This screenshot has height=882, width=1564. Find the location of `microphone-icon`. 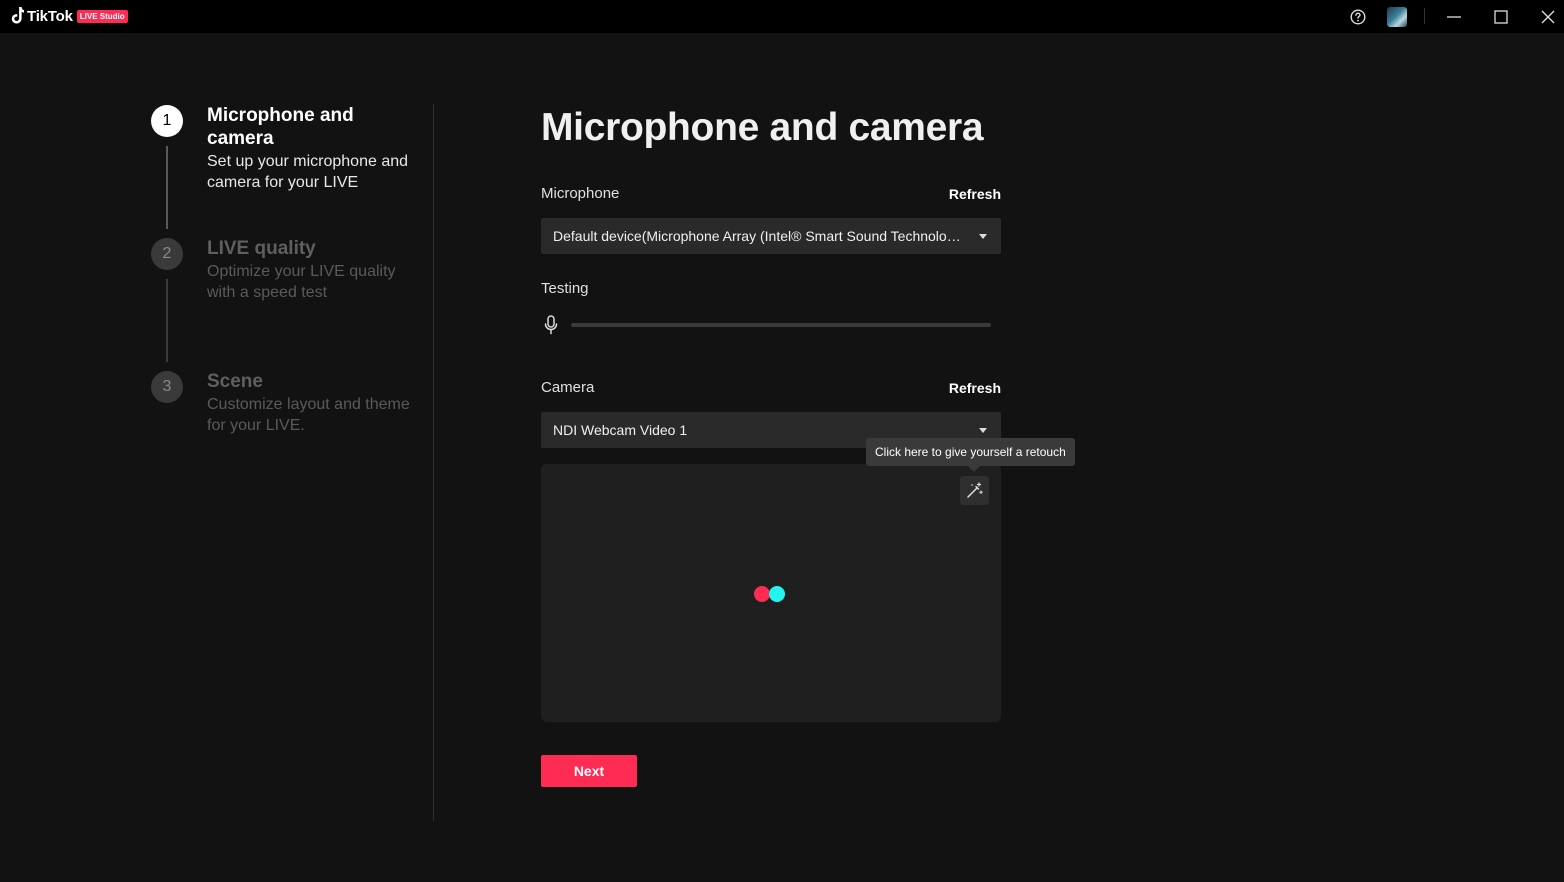

microphone-icon is located at coordinates (551, 325).